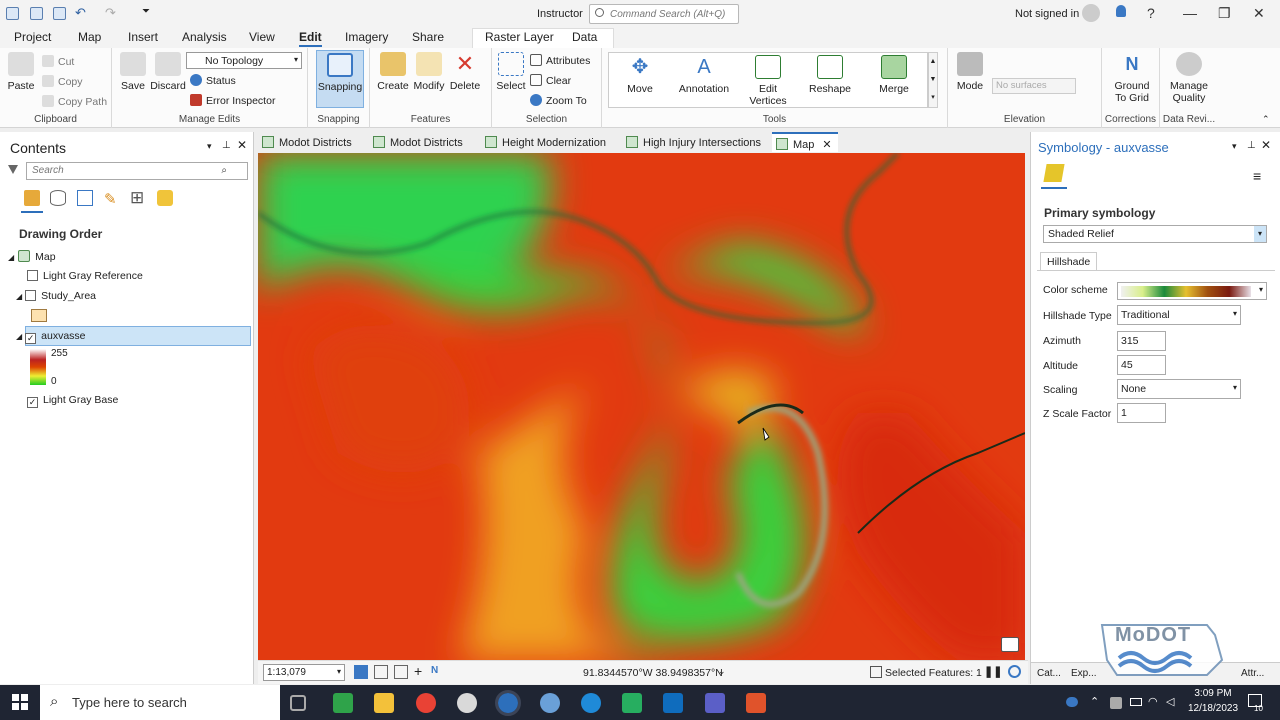 This screenshot has height=720, width=1280. What do you see at coordinates (343, 703) in the screenshot?
I see `arcgis-pro-app-icon` at bounding box center [343, 703].